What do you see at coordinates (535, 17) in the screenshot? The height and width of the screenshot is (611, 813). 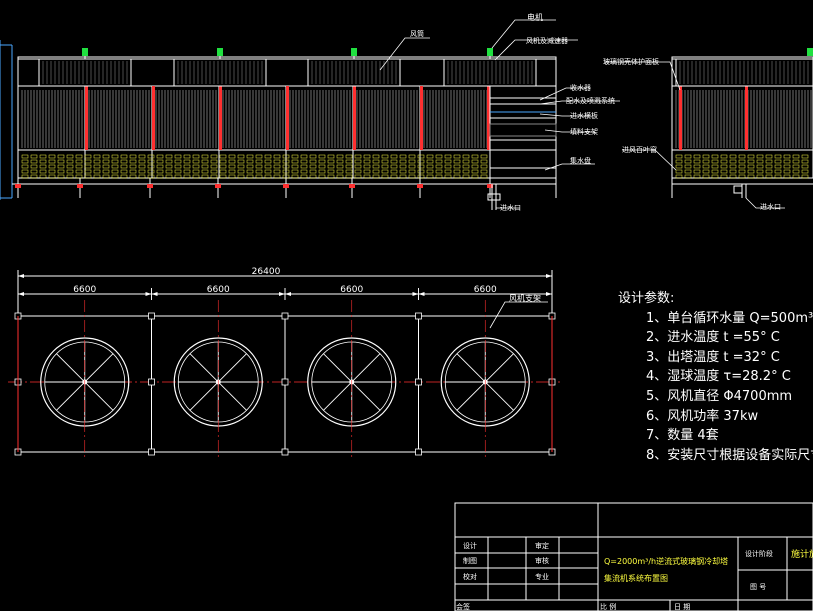 I see `label-motor: 电机` at bounding box center [535, 17].